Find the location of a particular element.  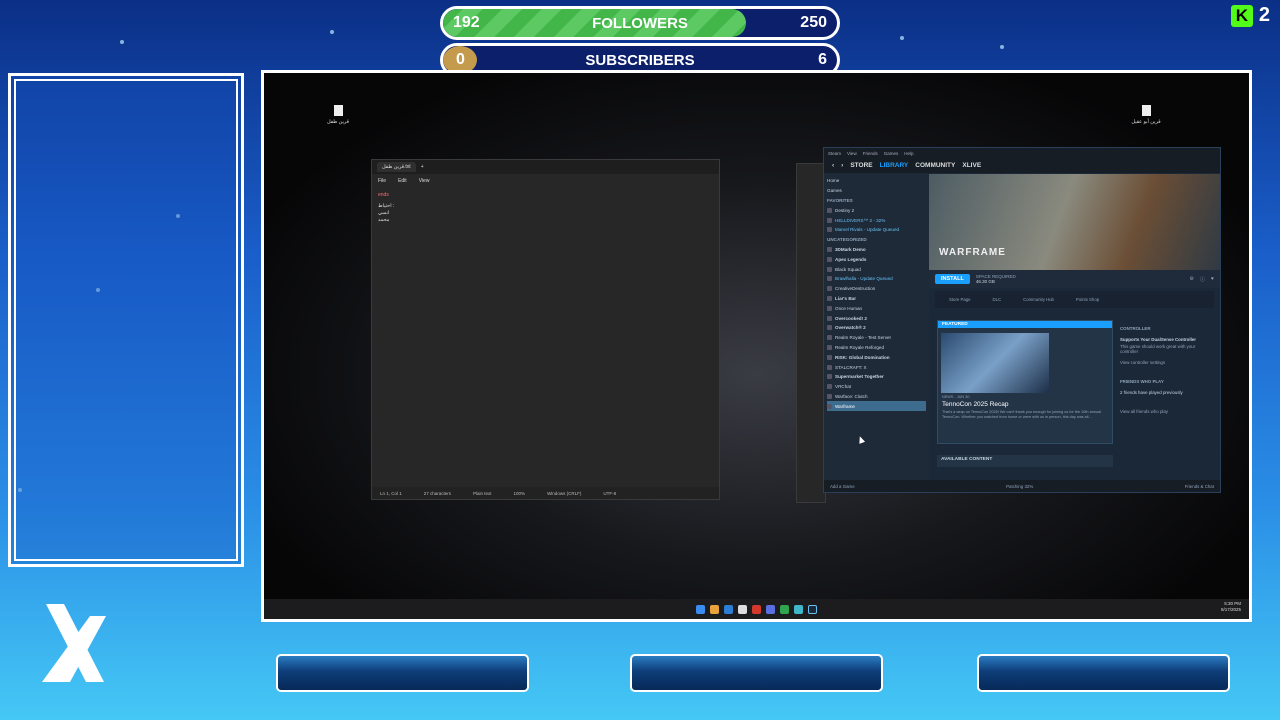

library-game-item: Warface: Clutch is located at coordinates (876, 397).